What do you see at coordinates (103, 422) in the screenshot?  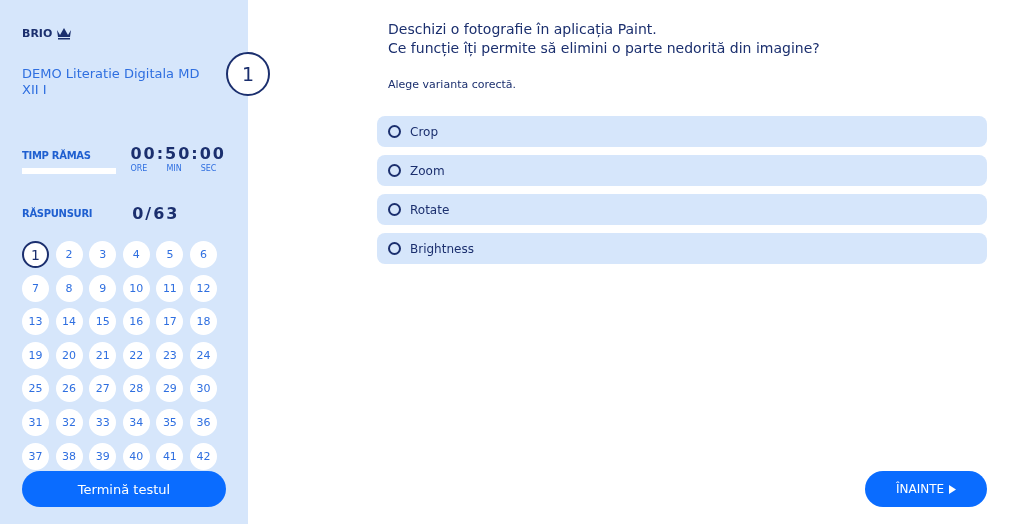 I see `question-number: 33` at bounding box center [103, 422].